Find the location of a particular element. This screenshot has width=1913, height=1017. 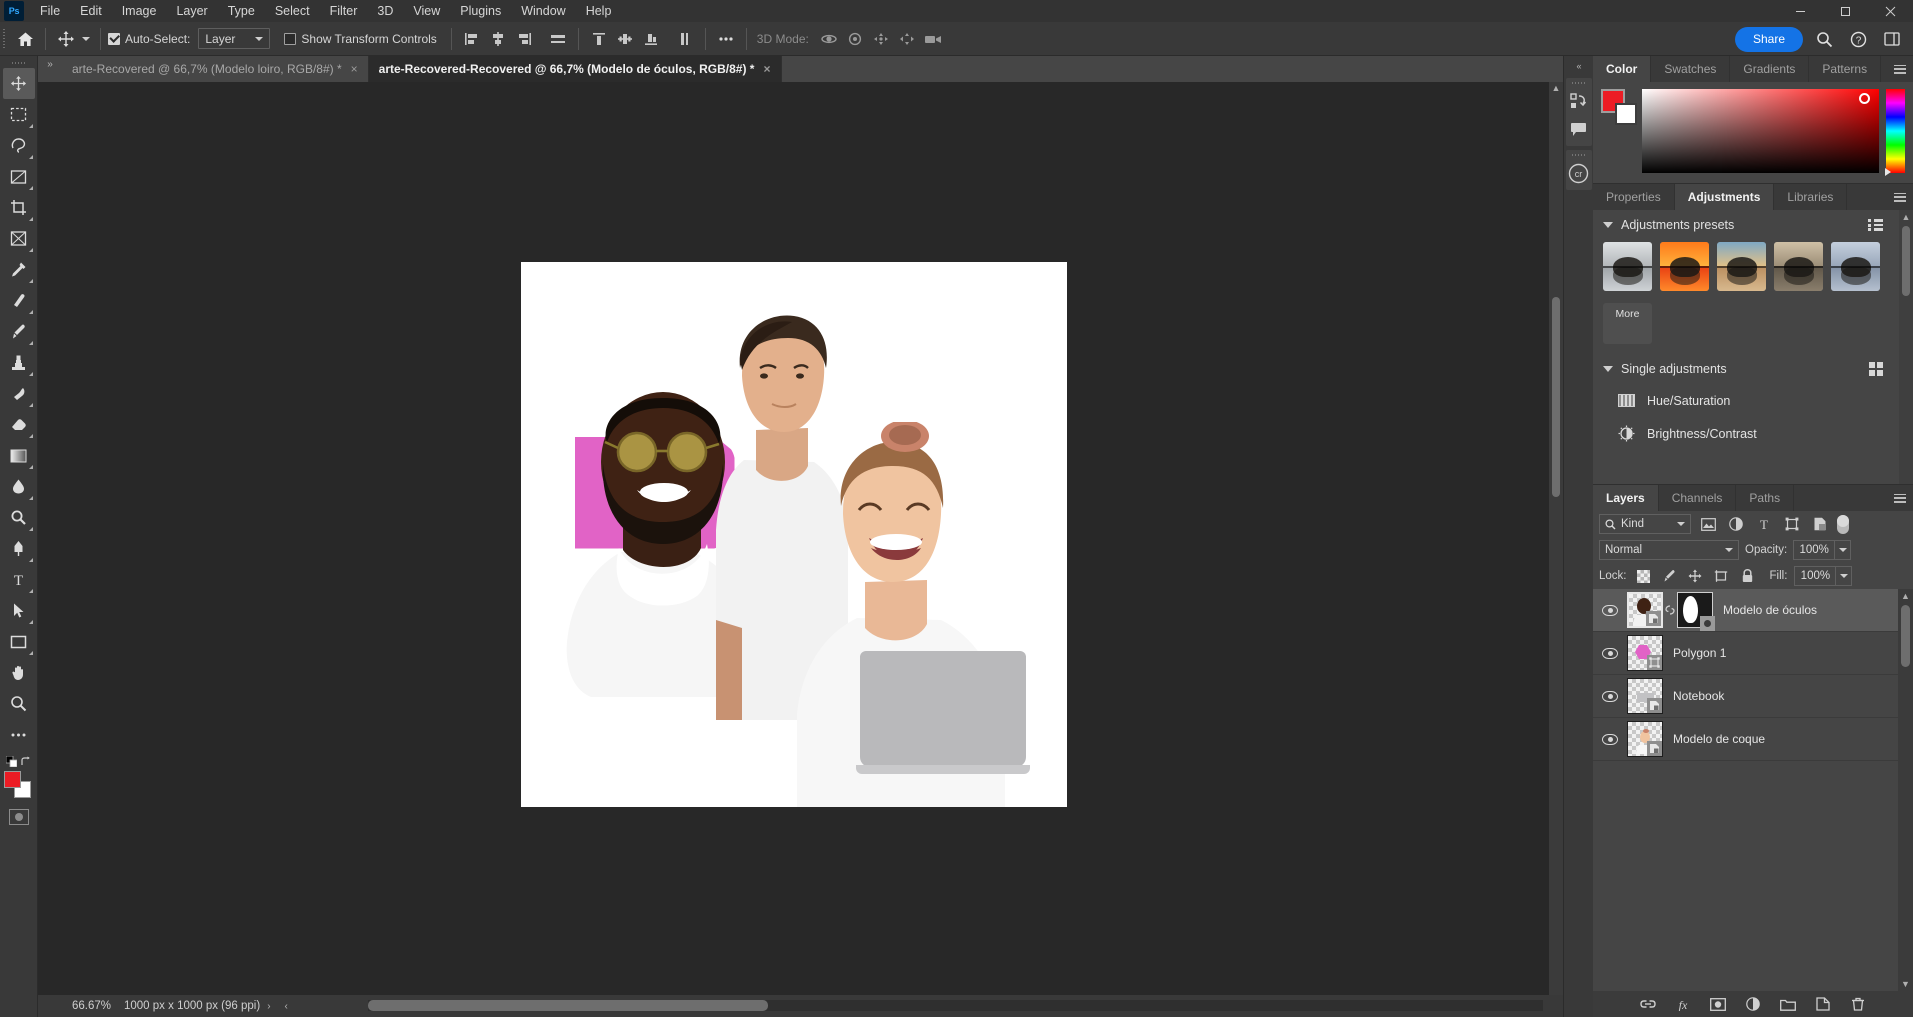

layer-thumbnail is located at coordinates (1645, 739).